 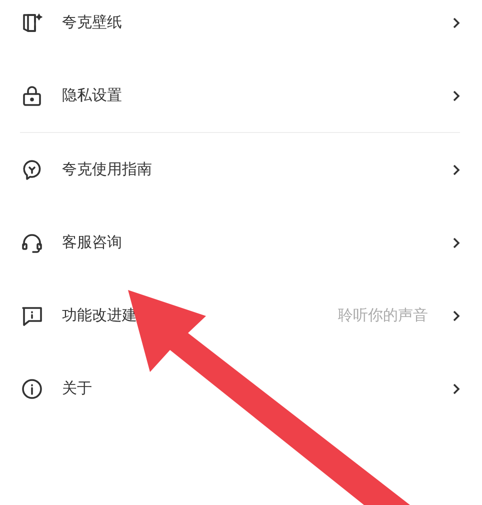 What do you see at coordinates (32, 96) in the screenshot?
I see `lock-icon` at bounding box center [32, 96].